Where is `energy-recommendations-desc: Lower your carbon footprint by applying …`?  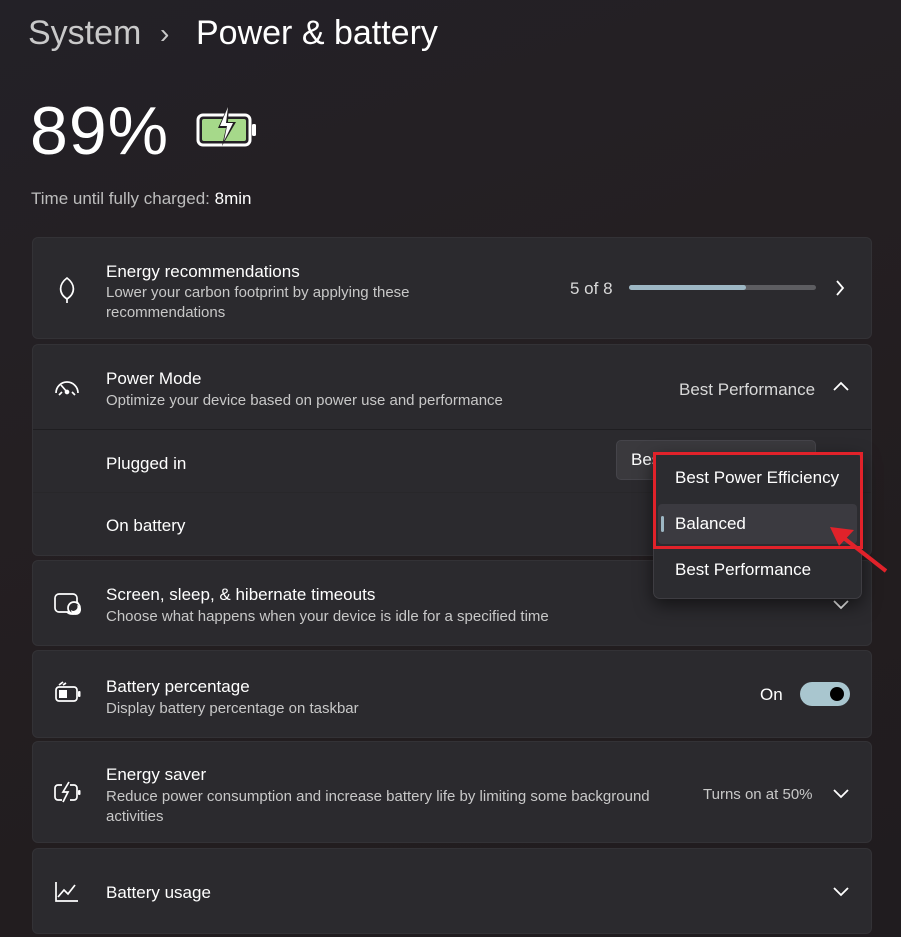
energy-recommendations-desc: Lower your carbon footprint by applying … is located at coordinates (258, 302).